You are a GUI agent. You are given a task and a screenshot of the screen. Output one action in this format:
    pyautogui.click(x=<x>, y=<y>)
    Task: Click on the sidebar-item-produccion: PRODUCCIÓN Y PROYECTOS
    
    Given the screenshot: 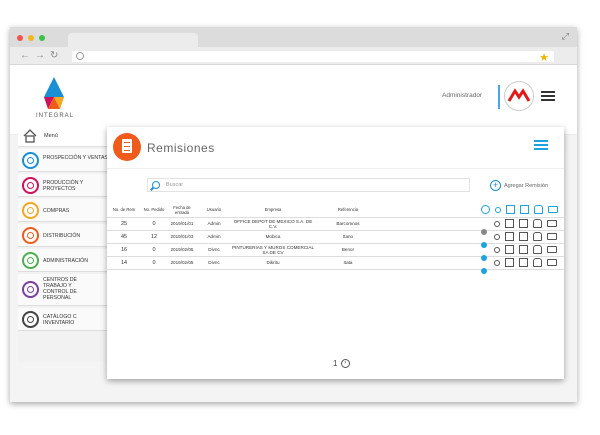 What is the action you would take?
    pyautogui.click(x=65, y=185)
    